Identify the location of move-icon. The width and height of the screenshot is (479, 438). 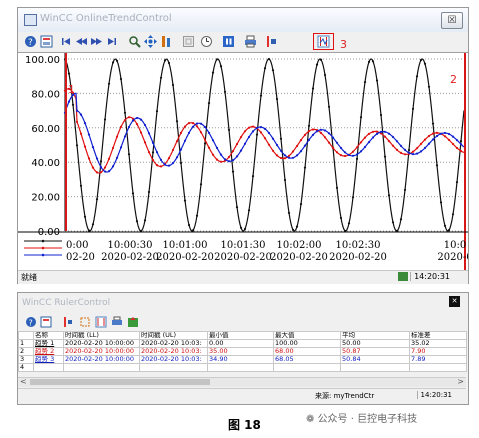
(150, 41).